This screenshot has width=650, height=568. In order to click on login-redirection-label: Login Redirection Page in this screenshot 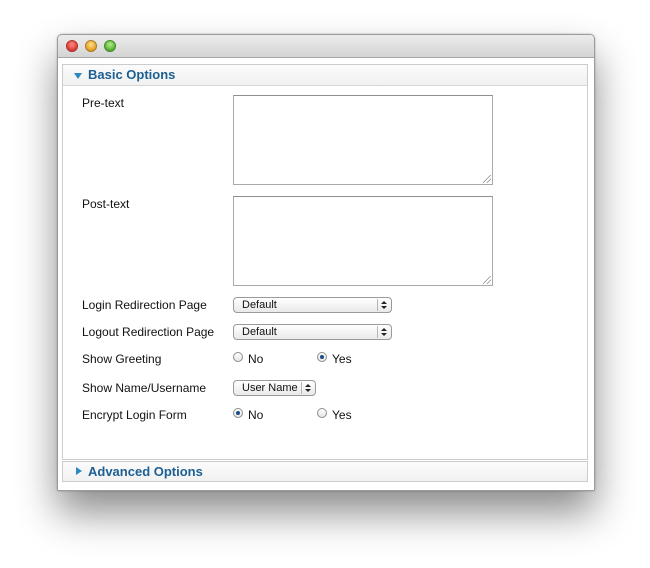, I will do `click(144, 305)`.